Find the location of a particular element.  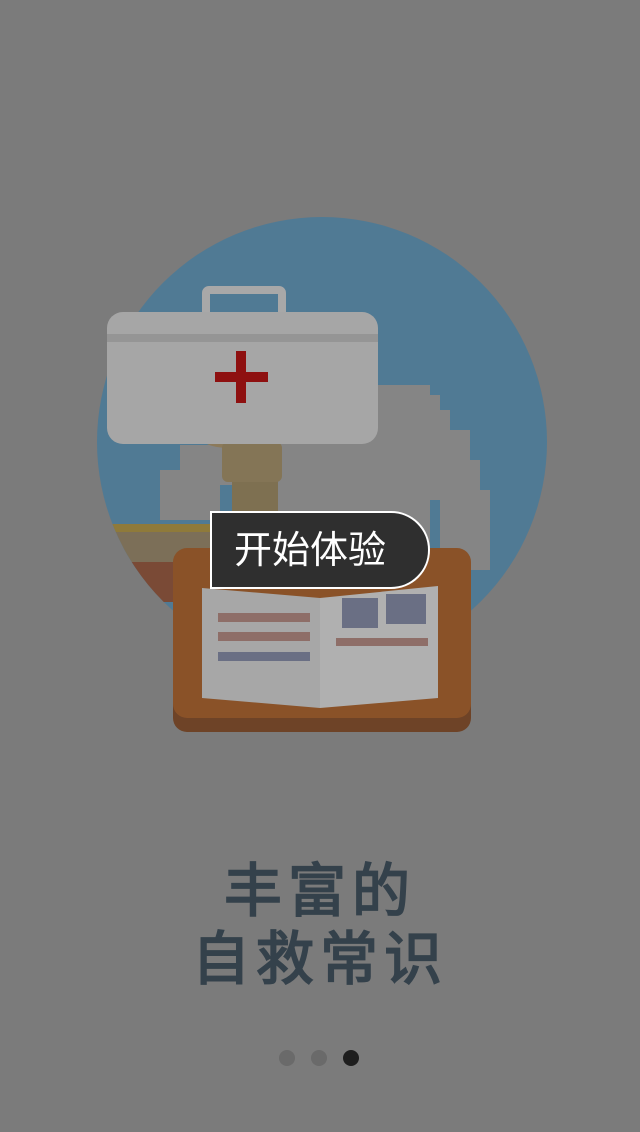

headline-line-2: 自救常识 is located at coordinates (319, 959).